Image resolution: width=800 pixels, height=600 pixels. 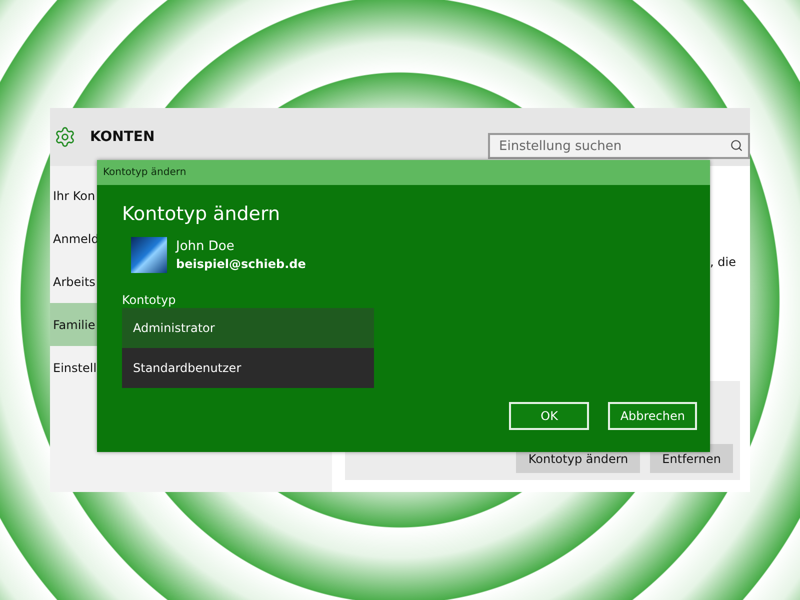 I want to click on dialog-titlebar: Kontotyp ändern, so click(x=403, y=172).